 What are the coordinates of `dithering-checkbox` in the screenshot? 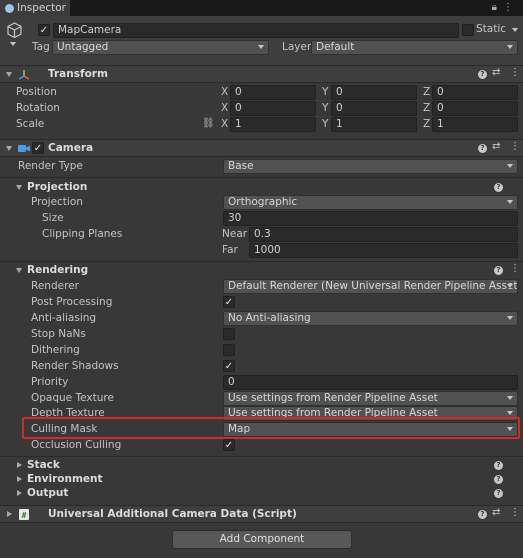 It's located at (229, 350).